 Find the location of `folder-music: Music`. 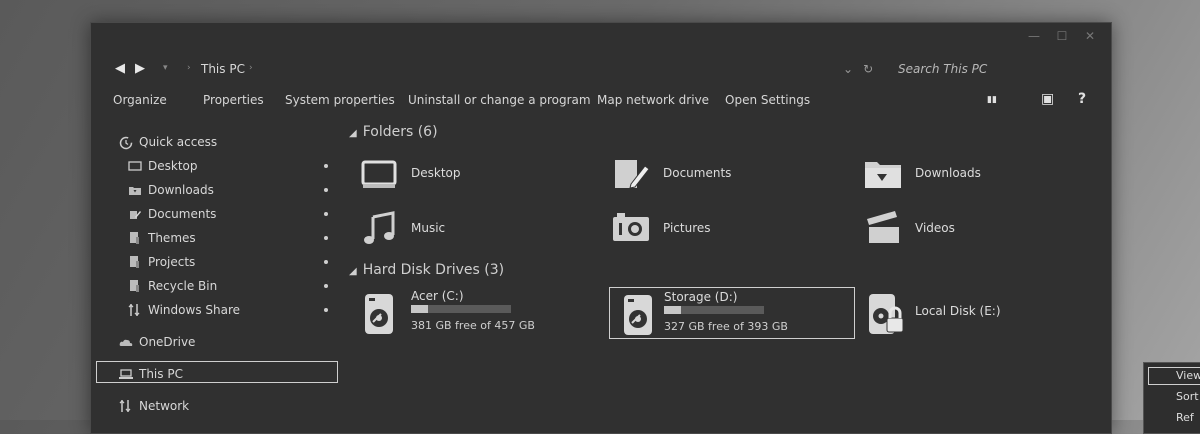

folder-music: Music is located at coordinates (461, 229).